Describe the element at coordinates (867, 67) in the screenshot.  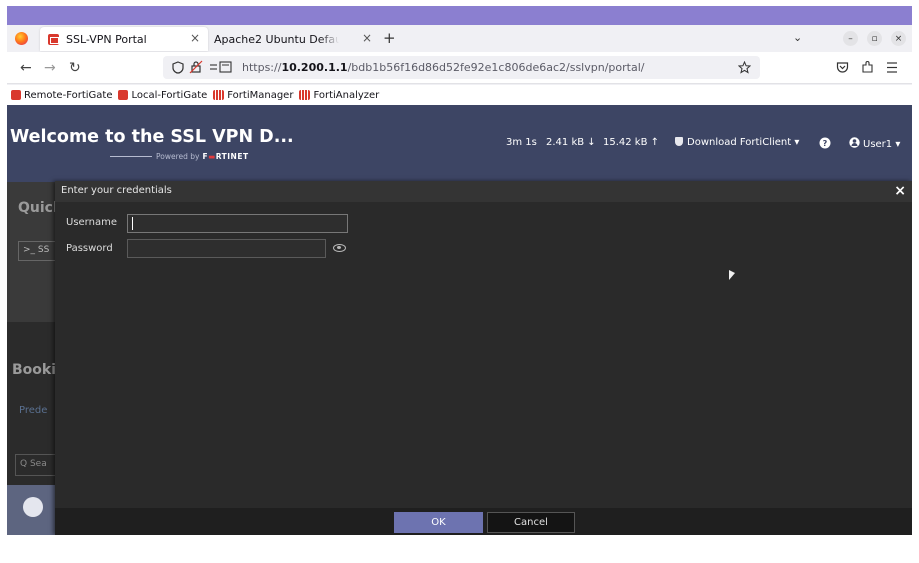
I see `extensions-icon` at that location.